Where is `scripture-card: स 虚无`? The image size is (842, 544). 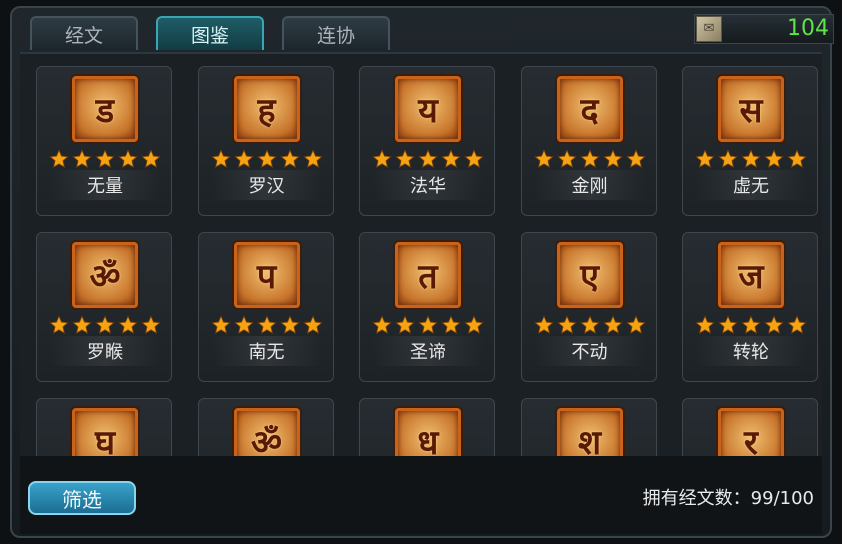
scripture-card: स 虚无 is located at coordinates (750, 141).